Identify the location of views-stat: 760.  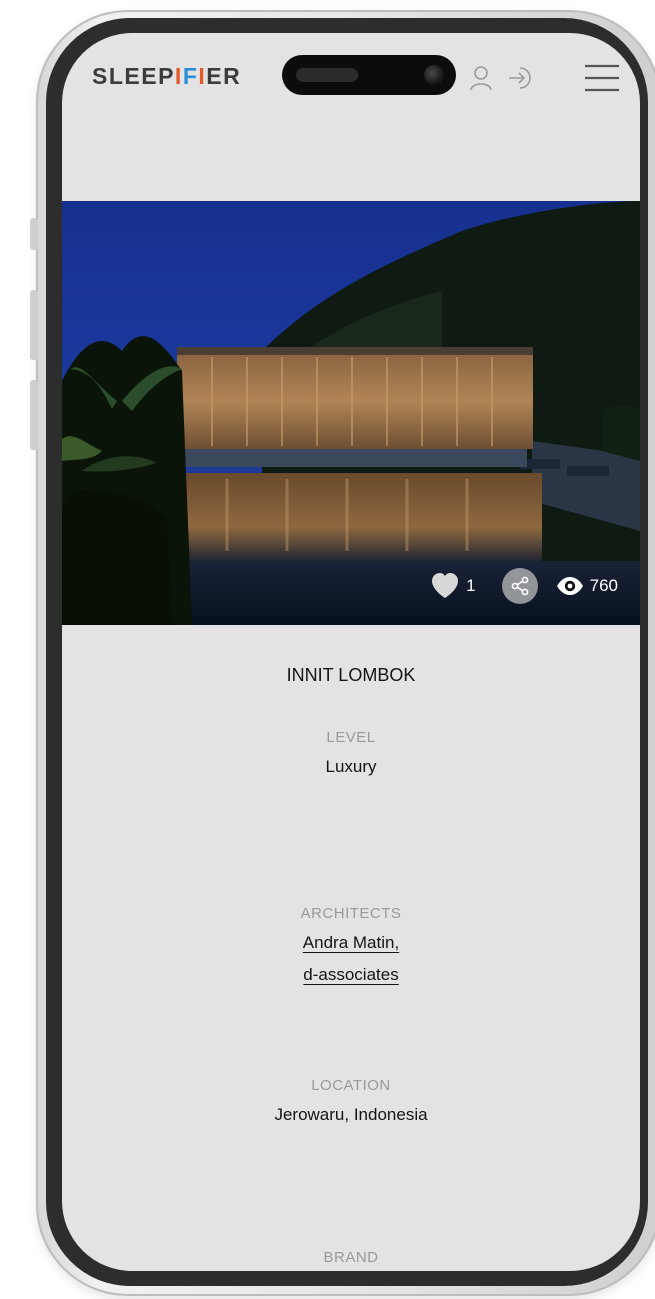
(587, 586).